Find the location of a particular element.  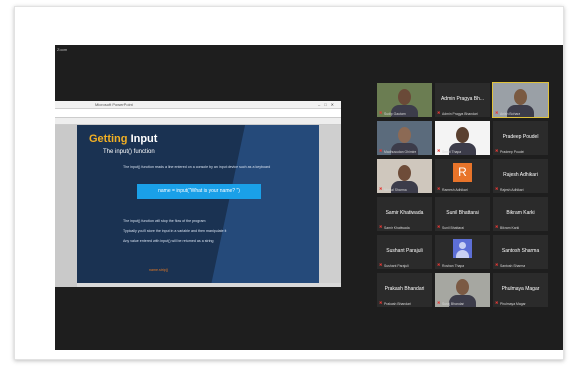

participant-tile: ✖ Anish Bohara is located at coordinates (520, 100).